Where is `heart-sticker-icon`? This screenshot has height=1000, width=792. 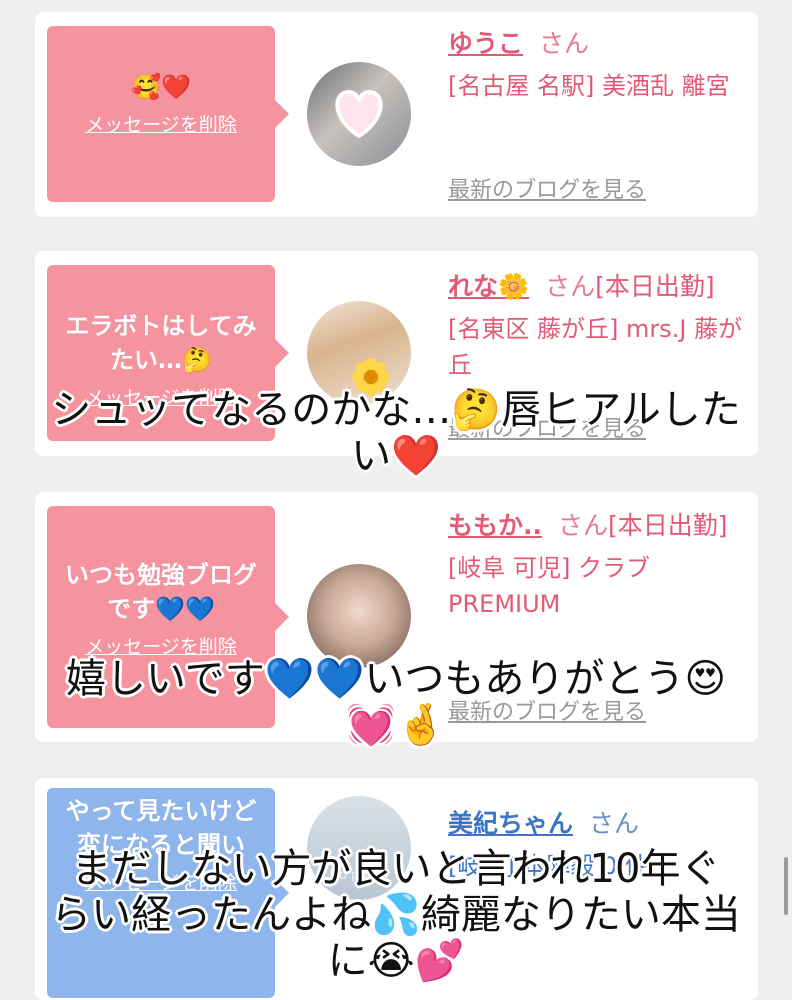
heart-sticker-icon is located at coordinates (359, 114).